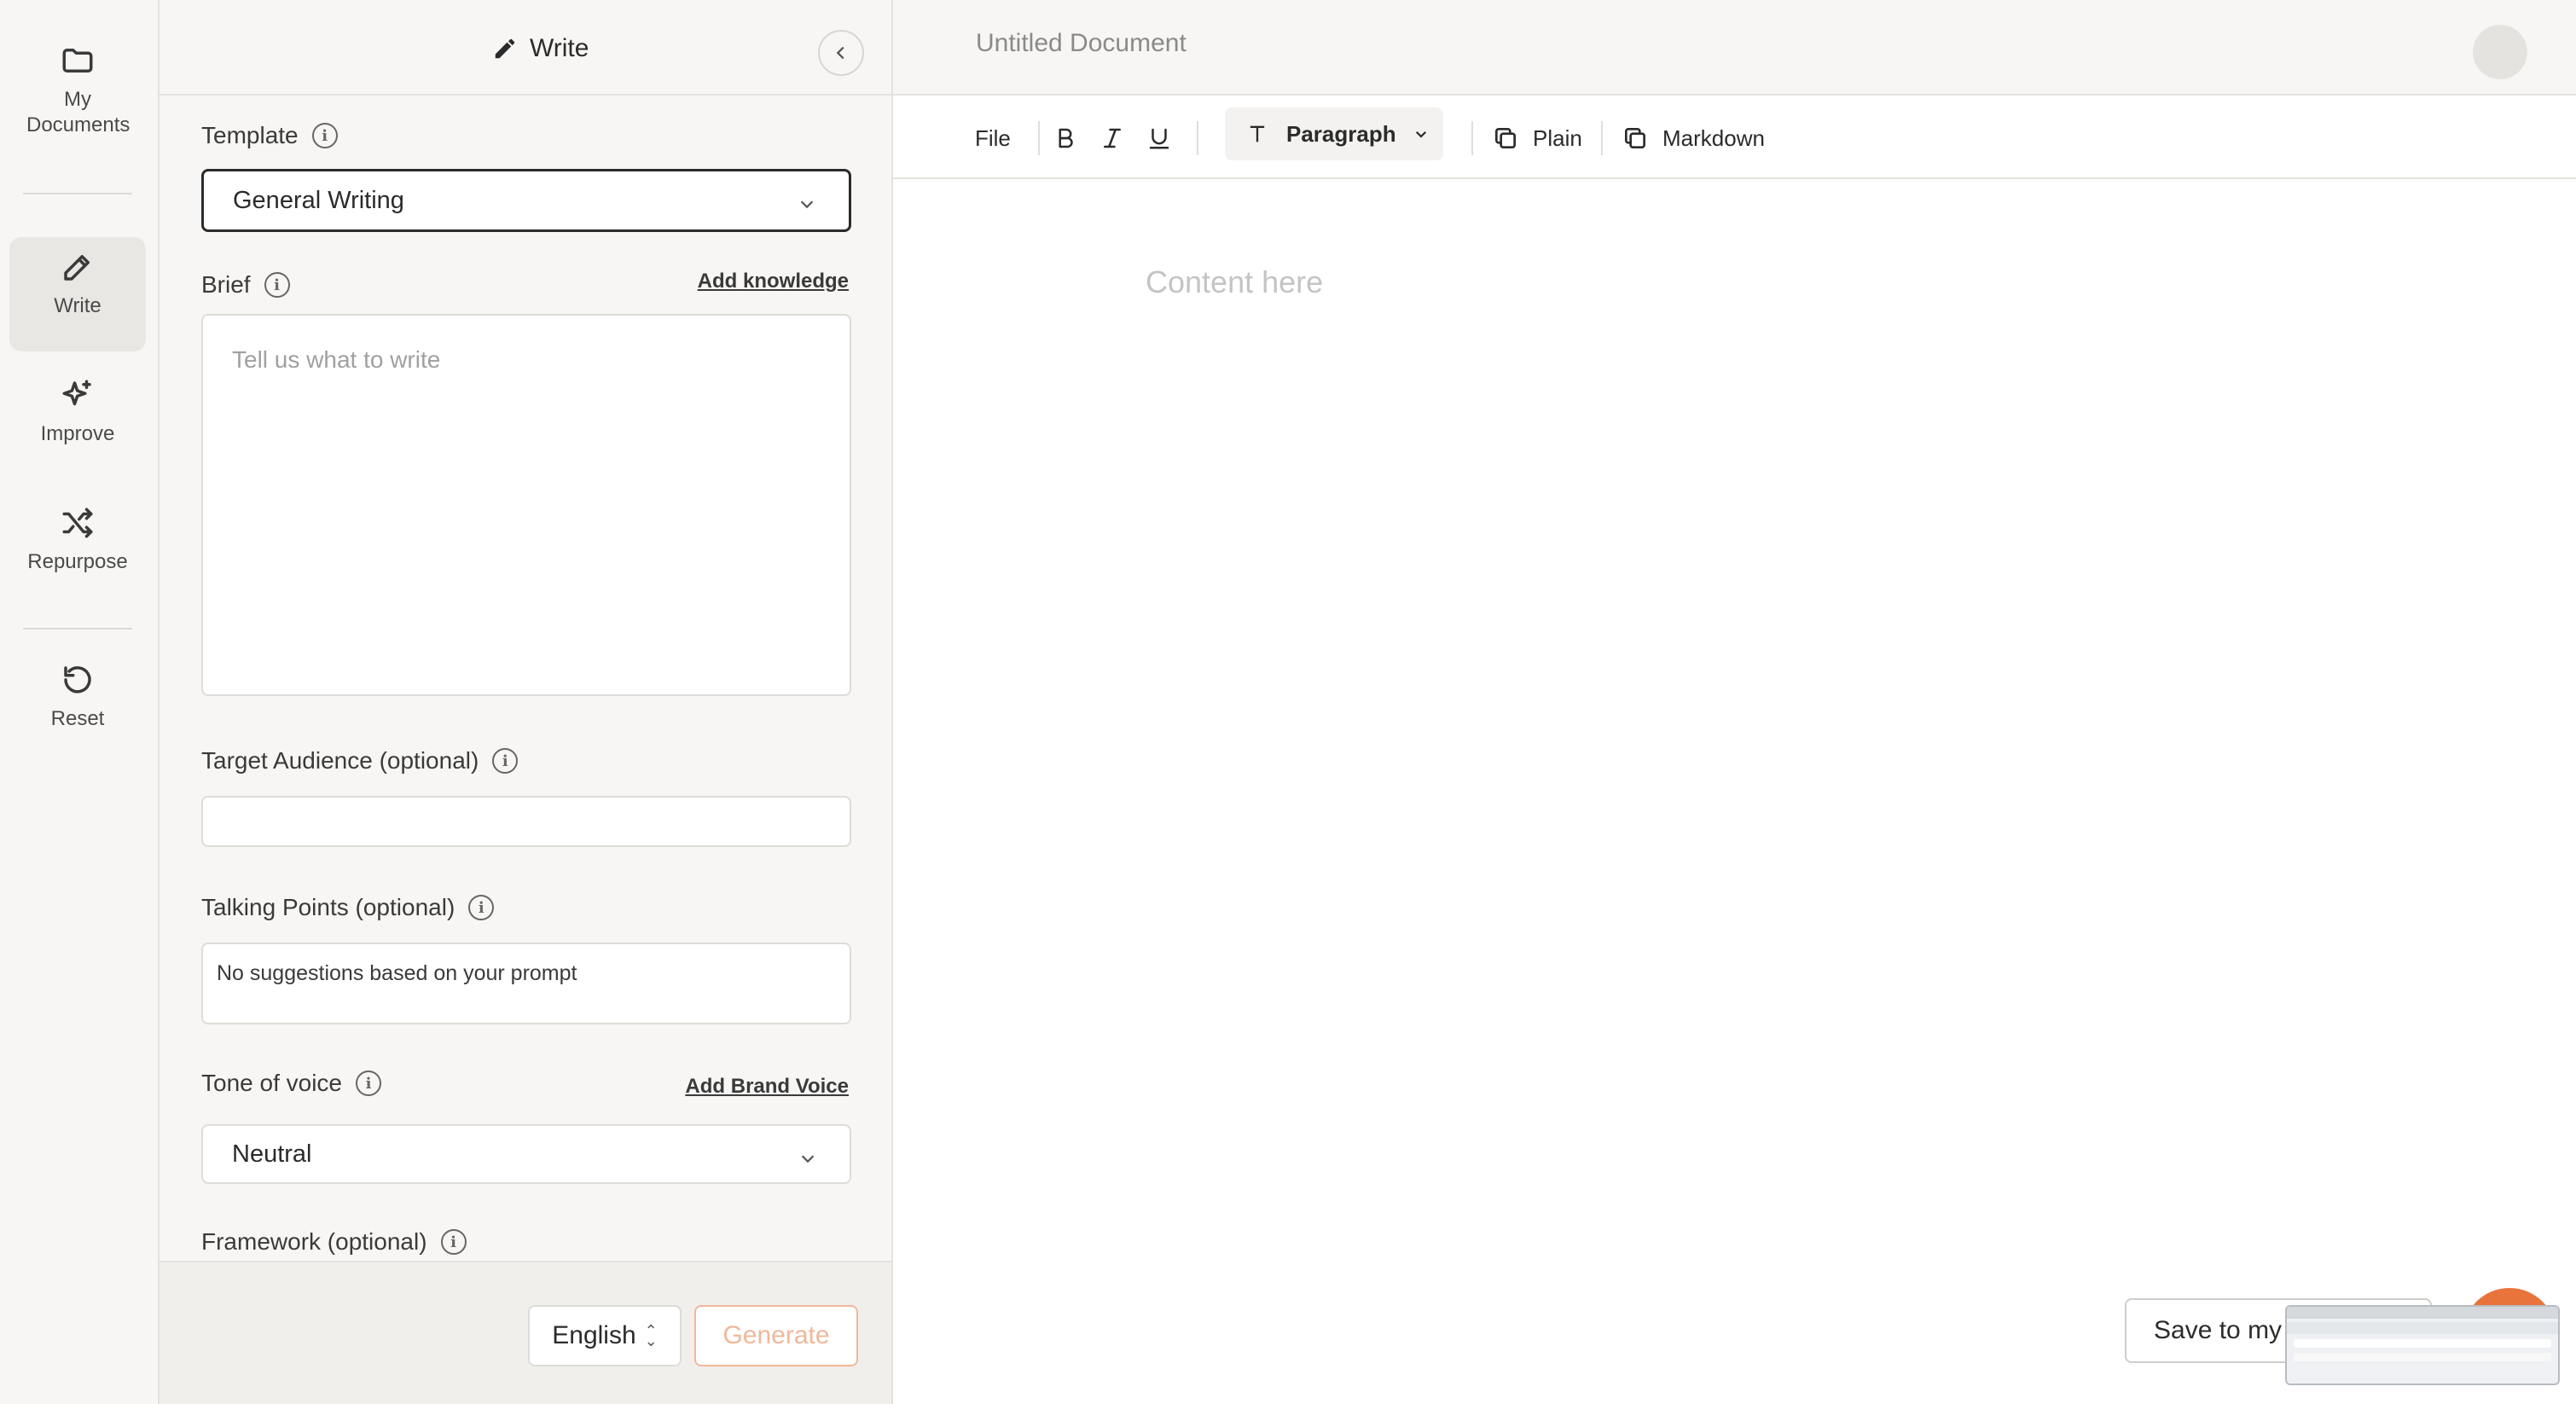  I want to click on italic-button, so click(1112, 138).